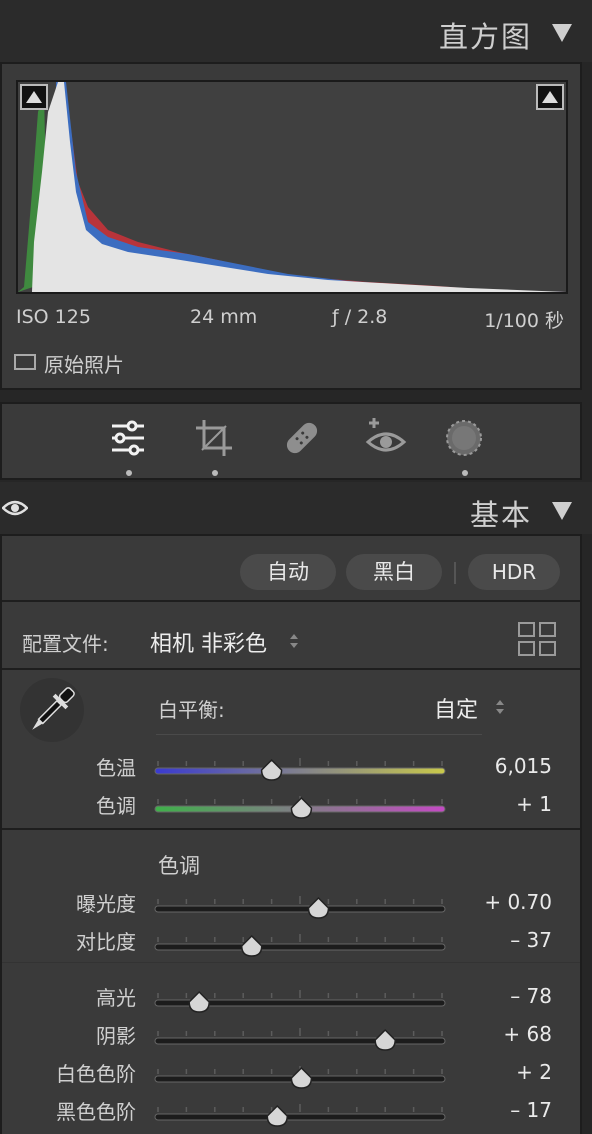 This screenshot has width=592, height=1134. I want to click on highlights-value: – 78, so click(531, 996).